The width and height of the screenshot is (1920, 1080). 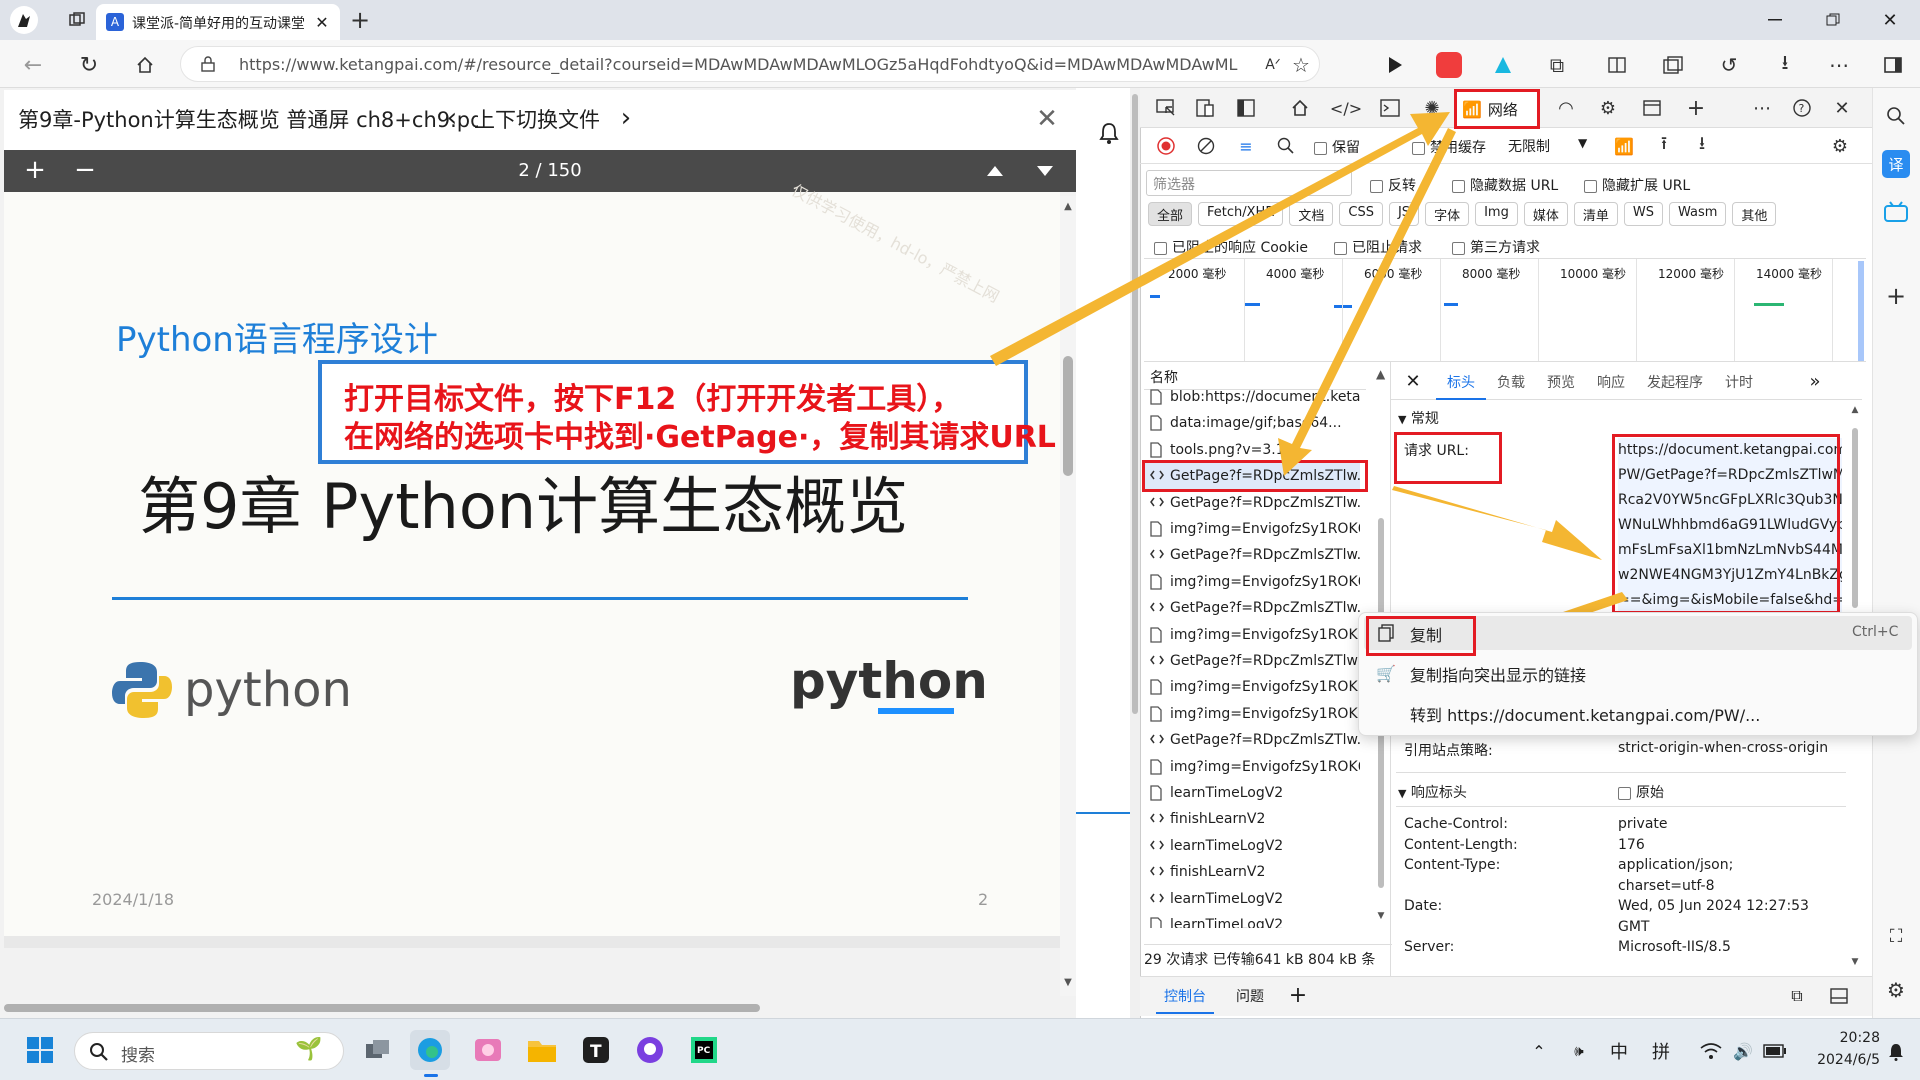 I want to click on throttle-select: 无限制 ▼, so click(x=1548, y=146).